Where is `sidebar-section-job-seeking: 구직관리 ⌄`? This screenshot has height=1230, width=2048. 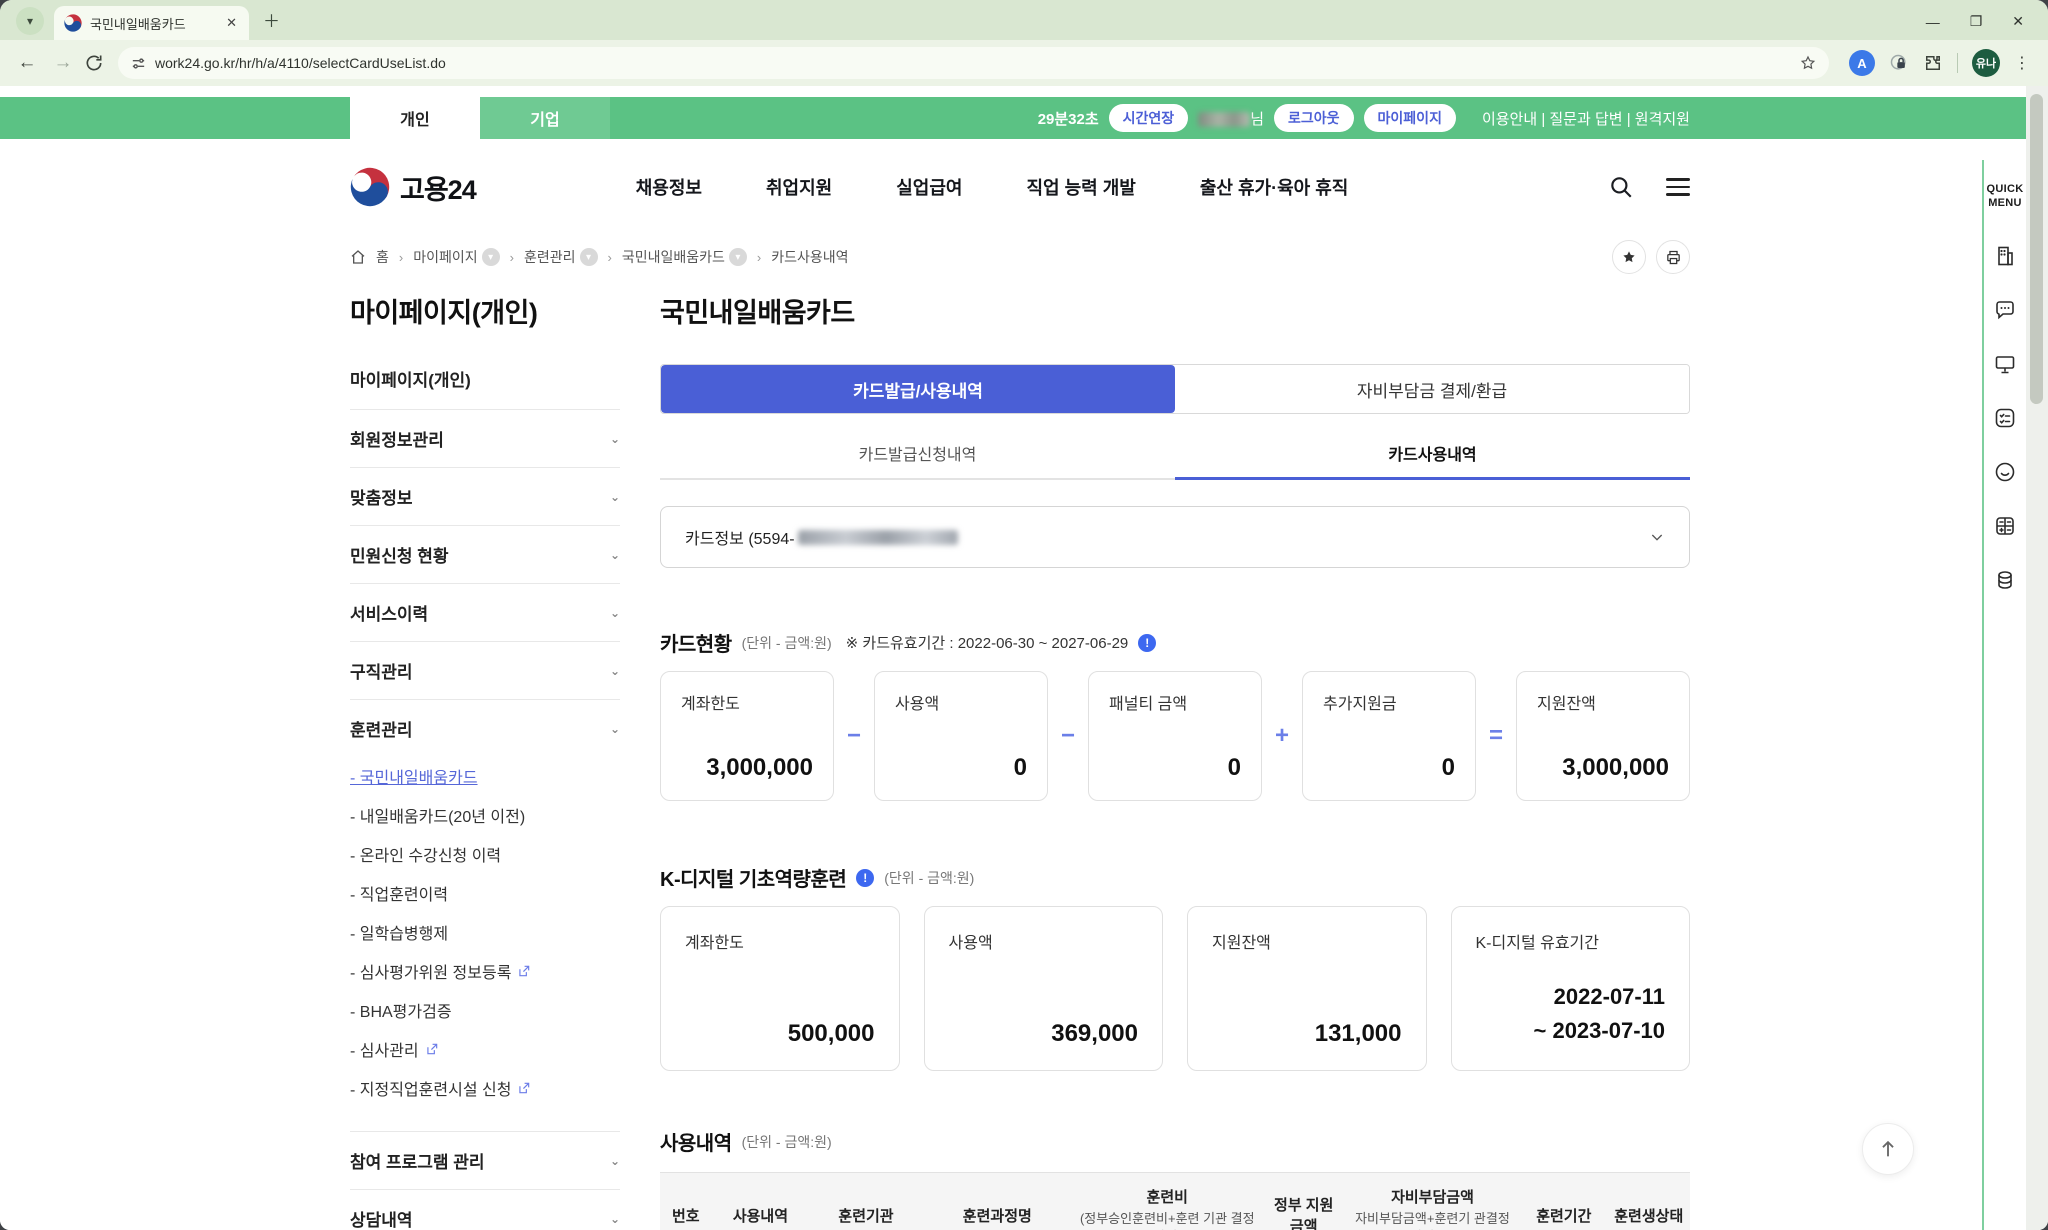 sidebar-section-job-seeking: 구직관리 ⌄ is located at coordinates (485, 671).